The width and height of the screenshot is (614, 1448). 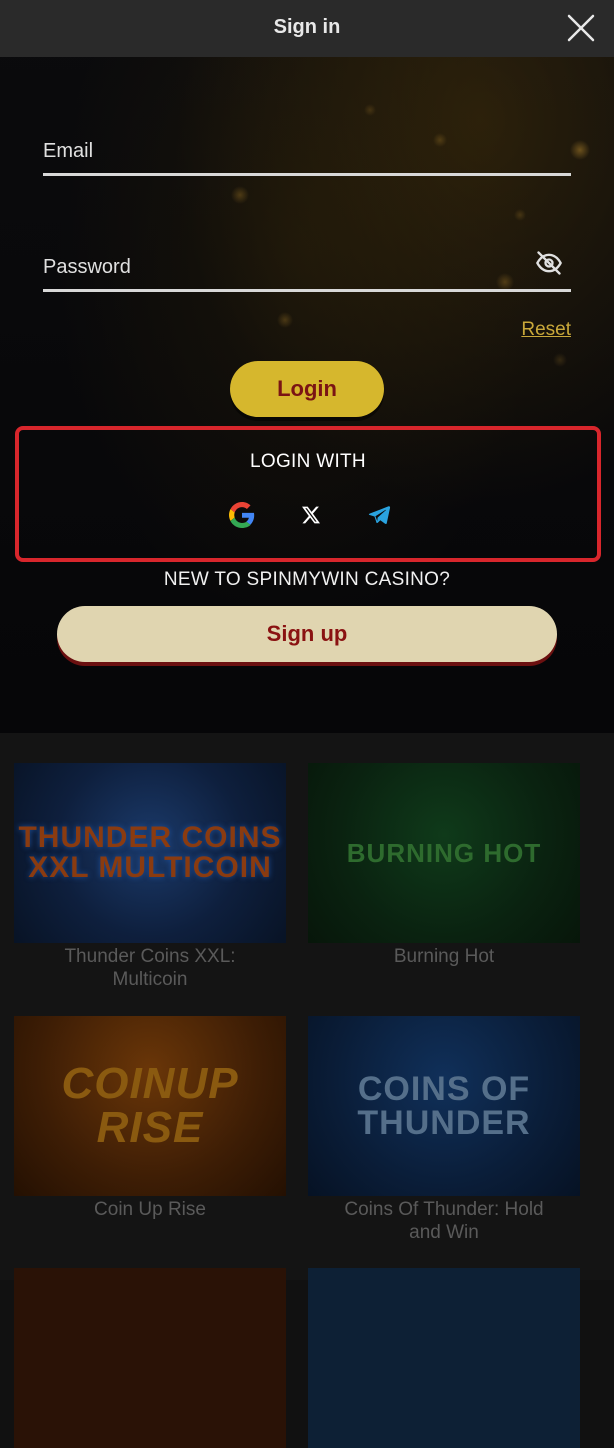 I want to click on game-tile: BURNING HOT Burning Hot, so click(x=444, y=865).